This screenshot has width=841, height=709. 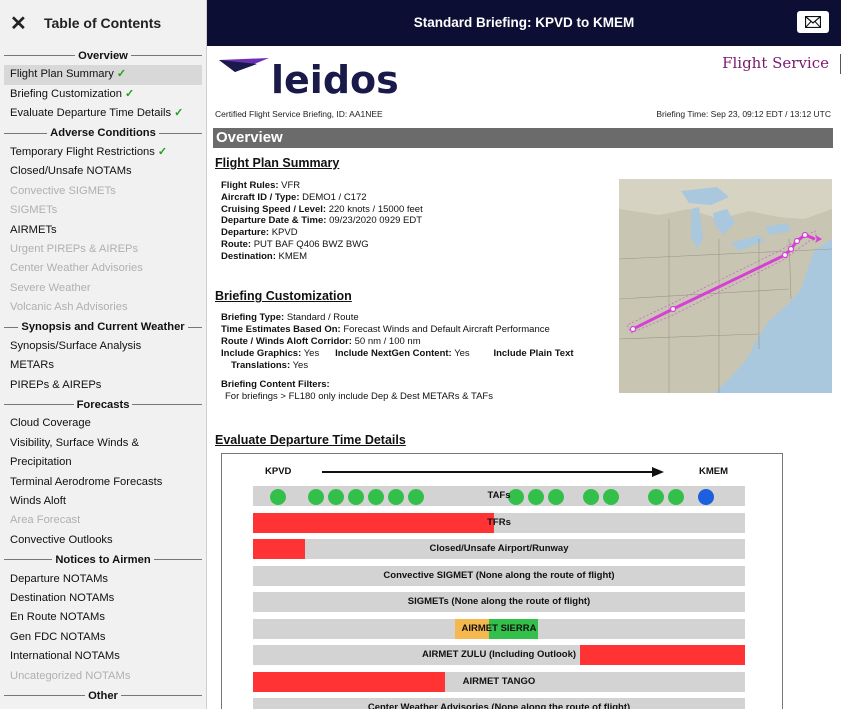 I want to click on section-label: Adverse Conditions, so click(x=103, y=133).